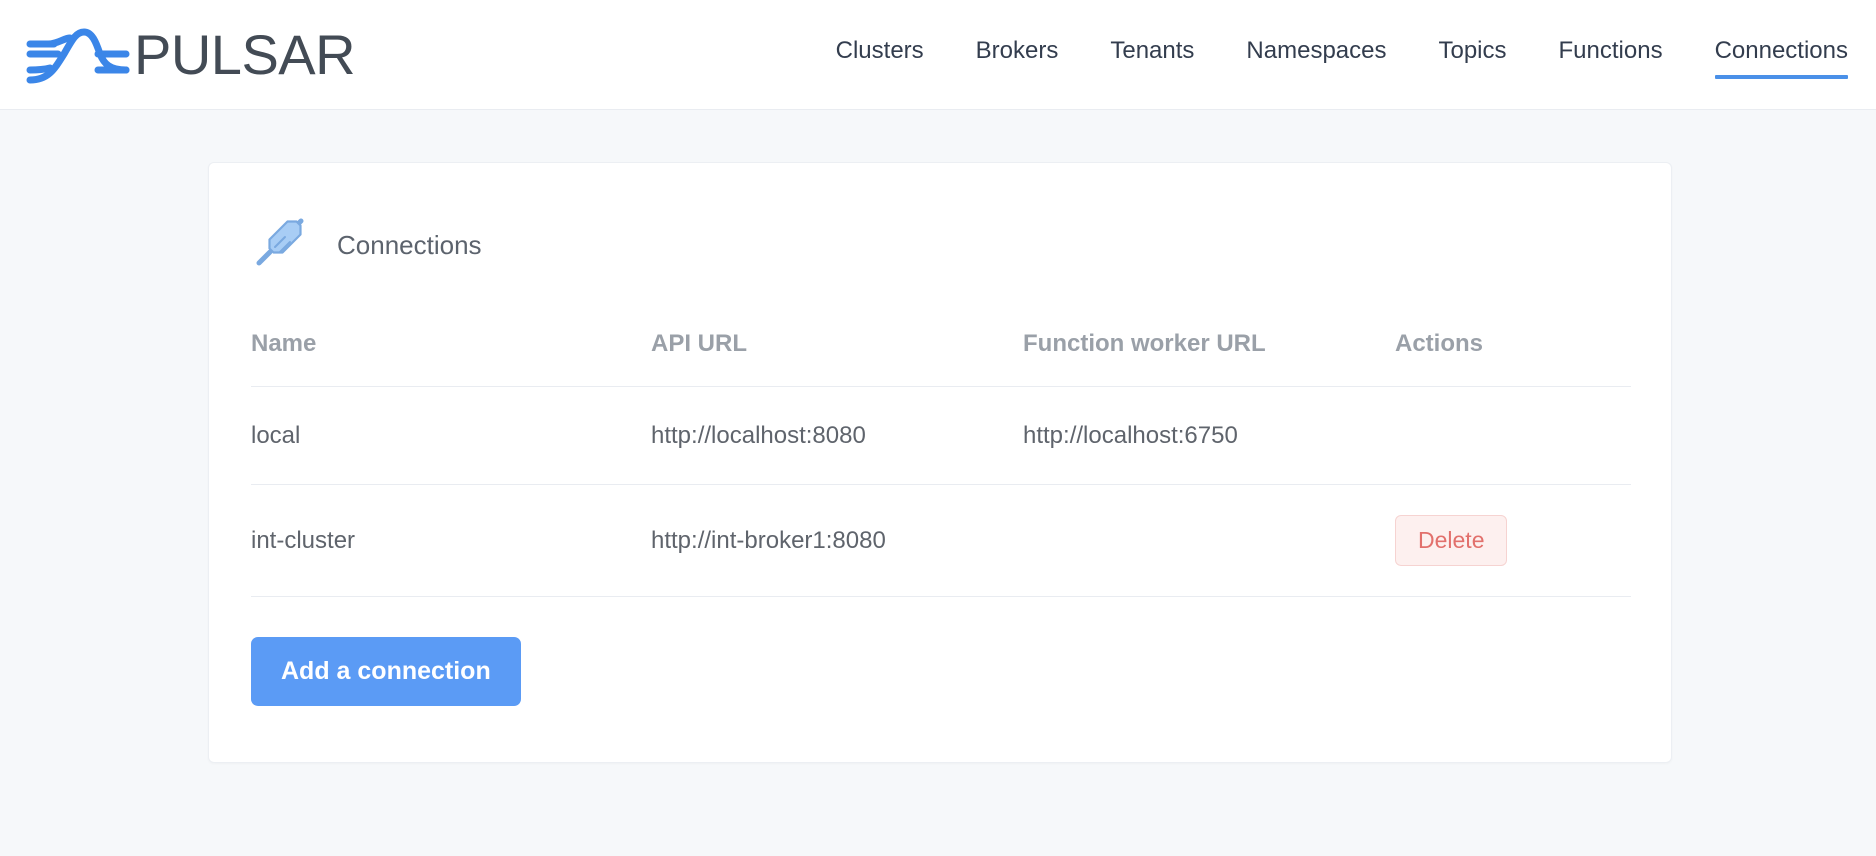  I want to click on nav-item-tenants: Tenants, so click(1152, 53).